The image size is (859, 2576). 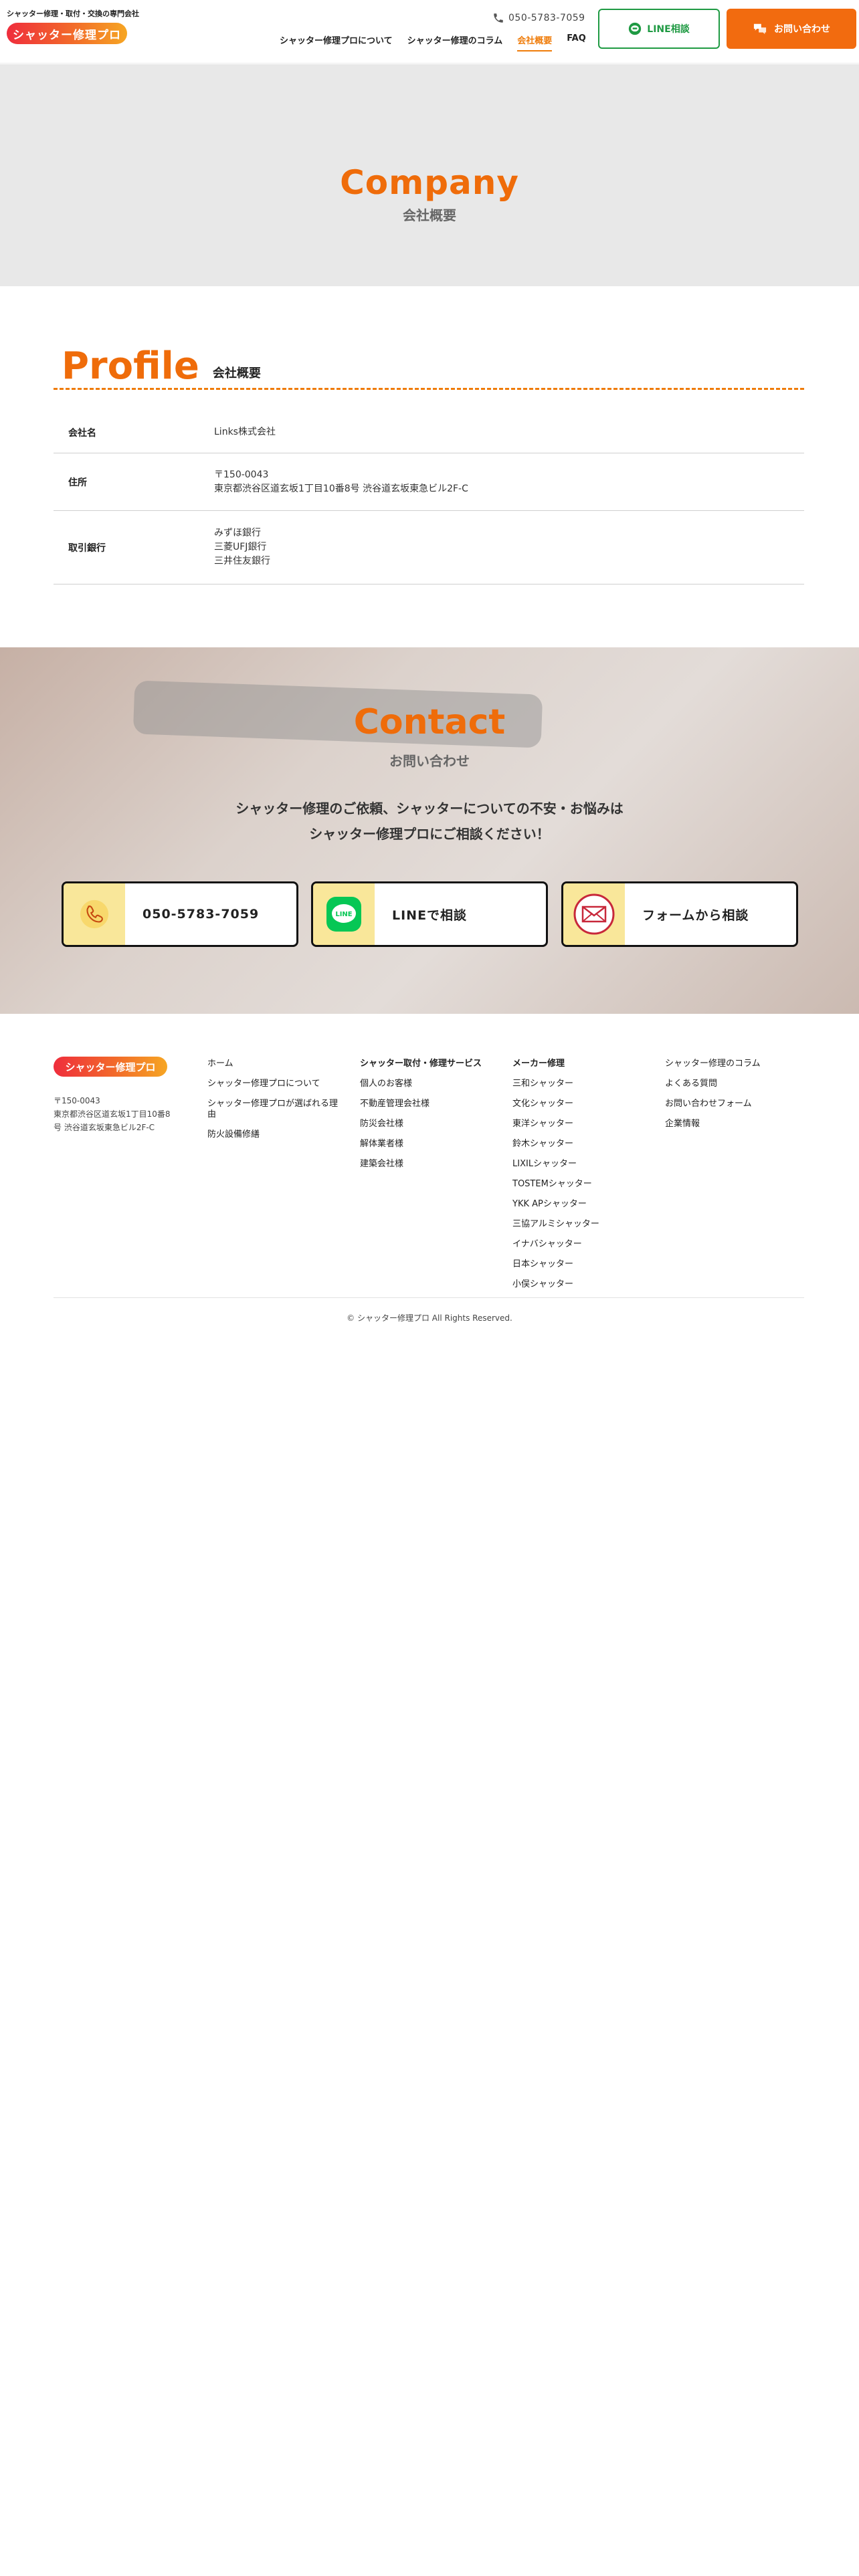 What do you see at coordinates (555, 1184) in the screenshot?
I see `footer-link: TOSTEMシャッター` at bounding box center [555, 1184].